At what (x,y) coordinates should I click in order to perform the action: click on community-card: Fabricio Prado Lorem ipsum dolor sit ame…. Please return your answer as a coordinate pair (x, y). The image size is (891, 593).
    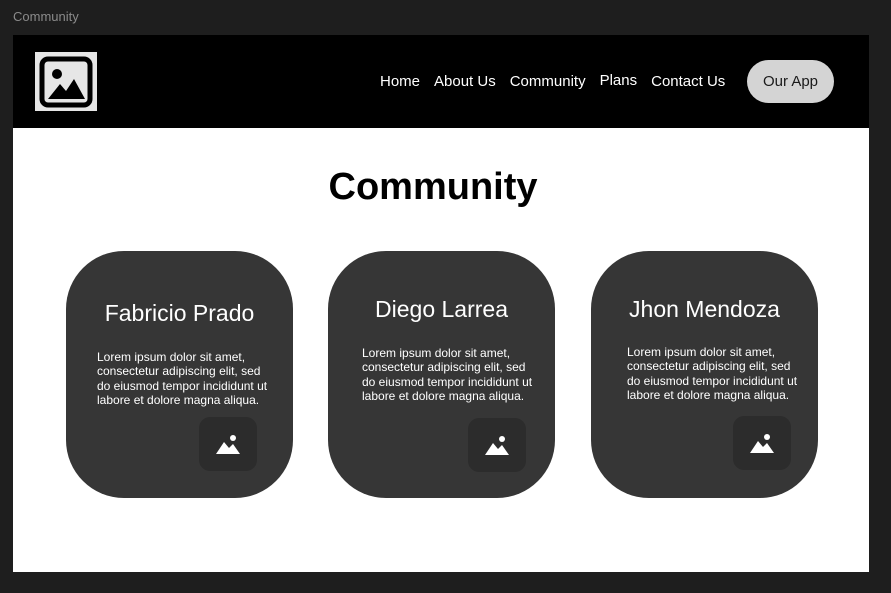
    Looking at the image, I should click on (179, 374).